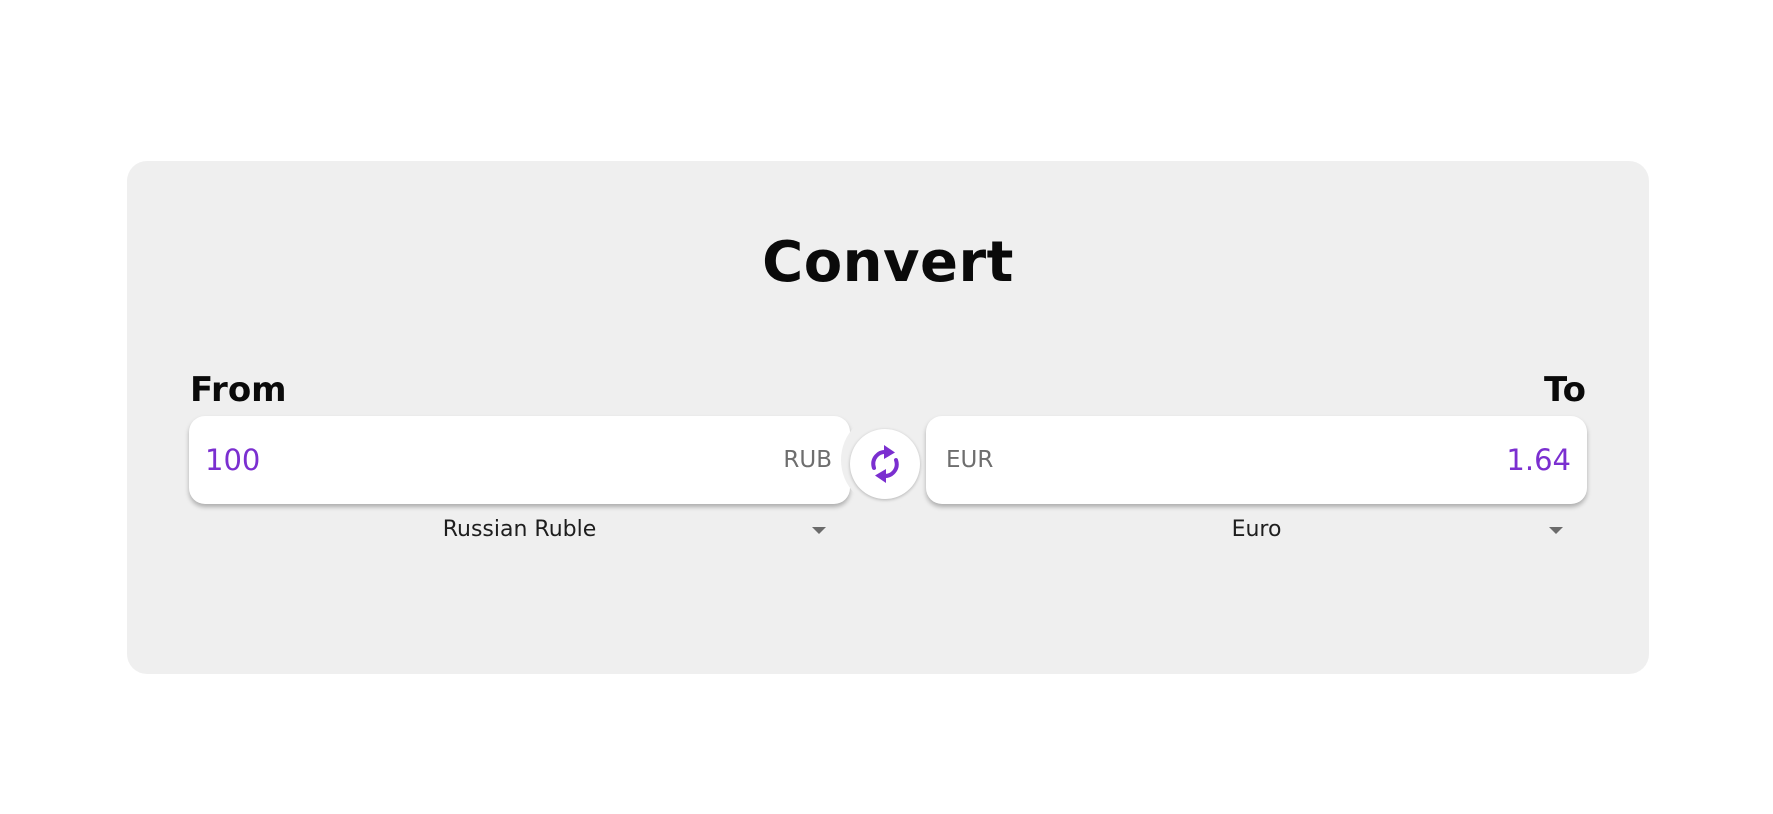 The width and height of the screenshot is (1773, 814). What do you see at coordinates (1538, 460) in the screenshot?
I see `to-amount-value: 1.64` at bounding box center [1538, 460].